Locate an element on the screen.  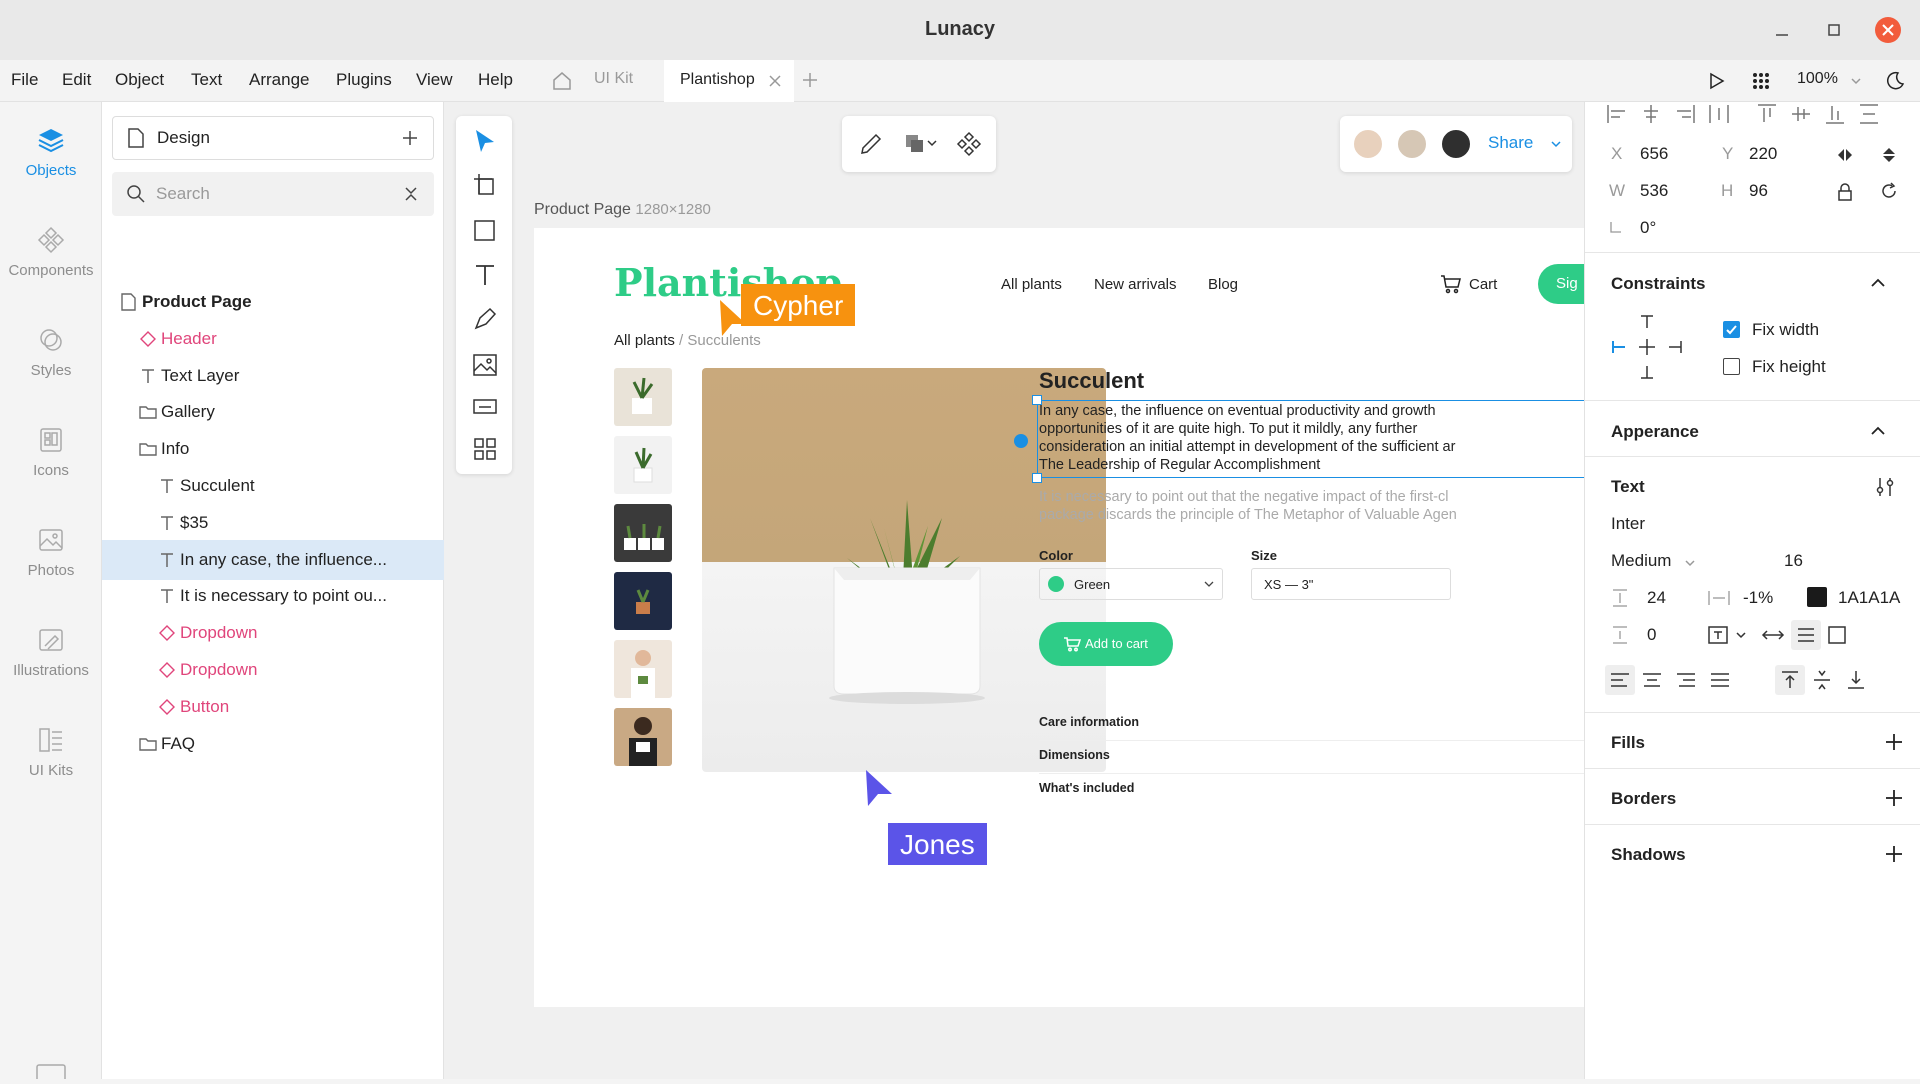
close-window-icon is located at coordinates (1888, 30).